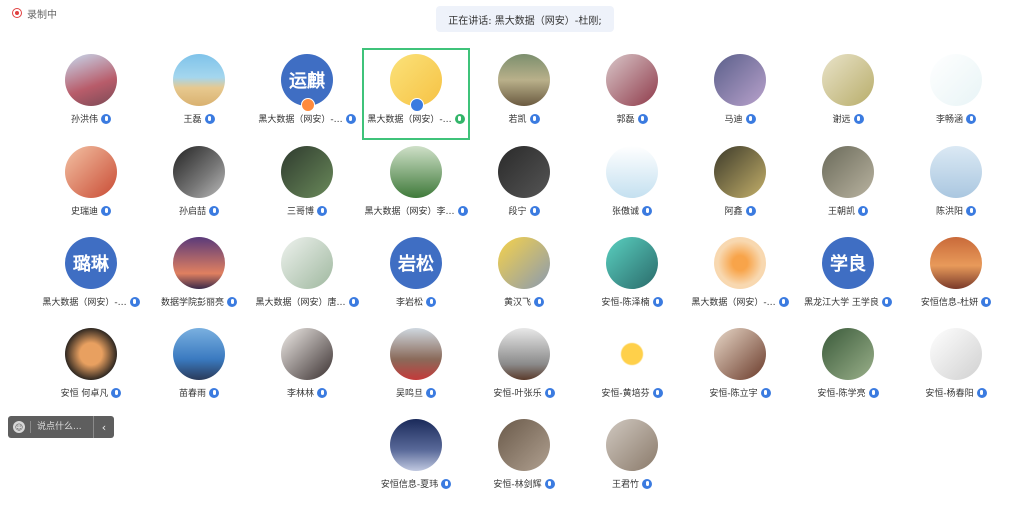  Describe the element at coordinates (91, 368) in the screenshot. I see `participant-tile: 安恒 何卓凡` at that location.